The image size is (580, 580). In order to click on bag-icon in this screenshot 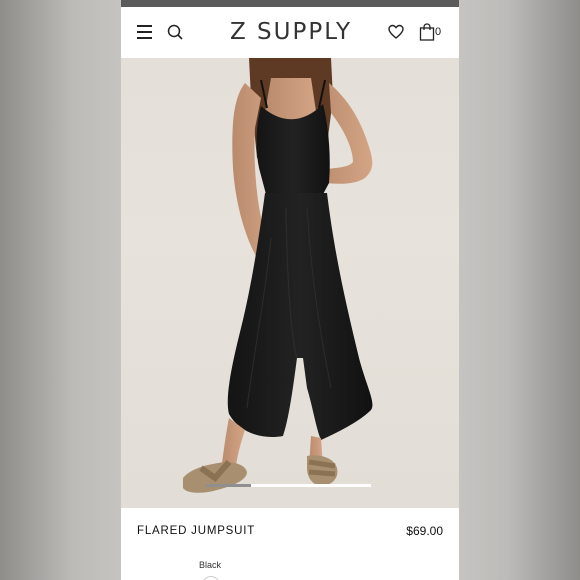, I will do `click(427, 32)`.